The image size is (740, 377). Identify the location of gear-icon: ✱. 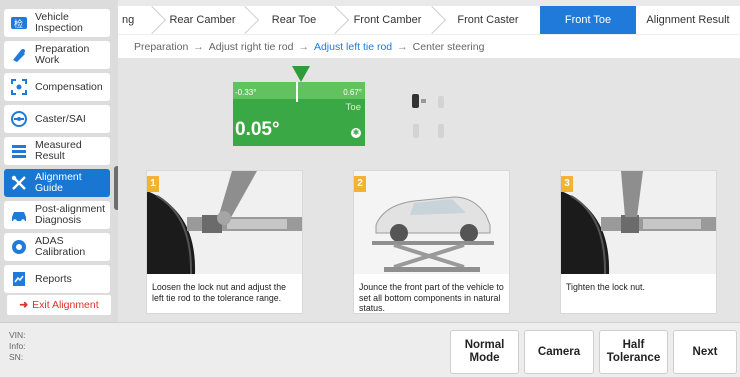
(356, 133).